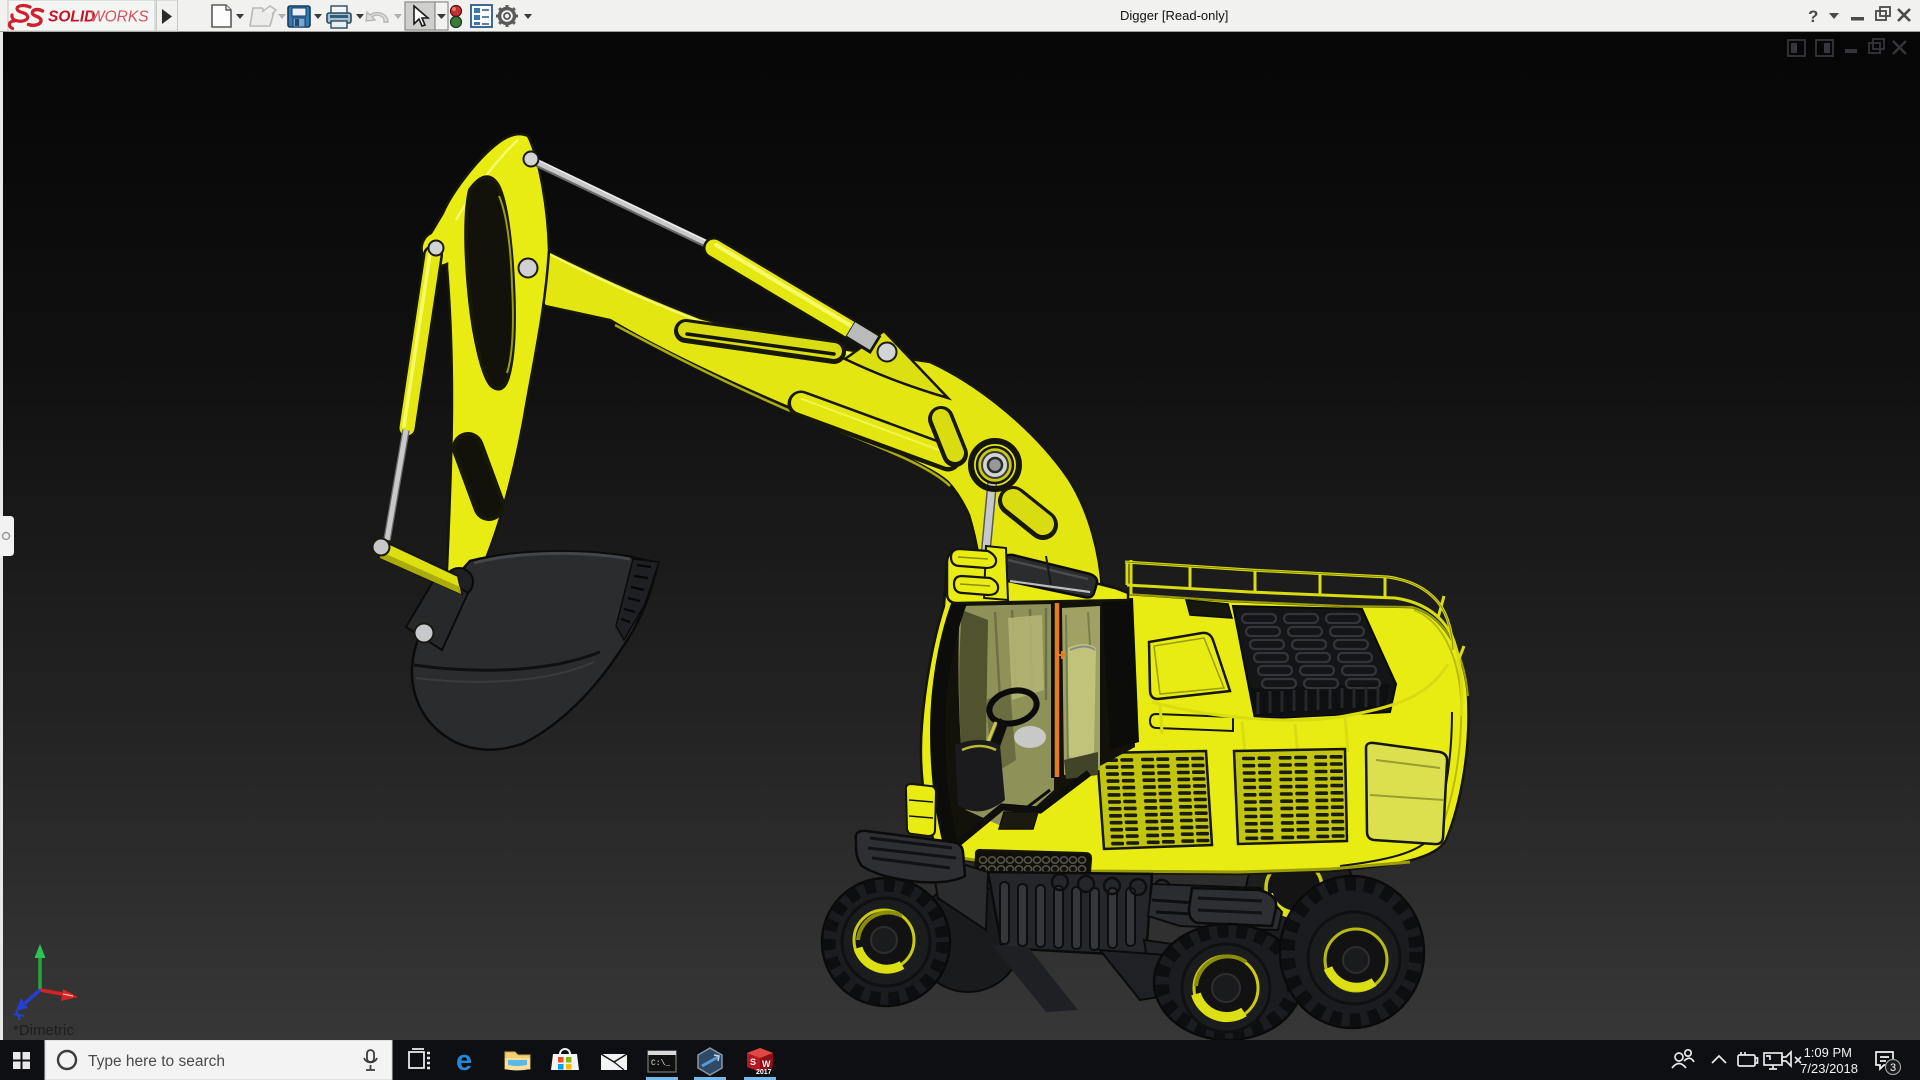 The height and width of the screenshot is (1080, 1920). Describe the element at coordinates (1893, 1068) in the screenshot. I see `svg-text: 3` at that location.